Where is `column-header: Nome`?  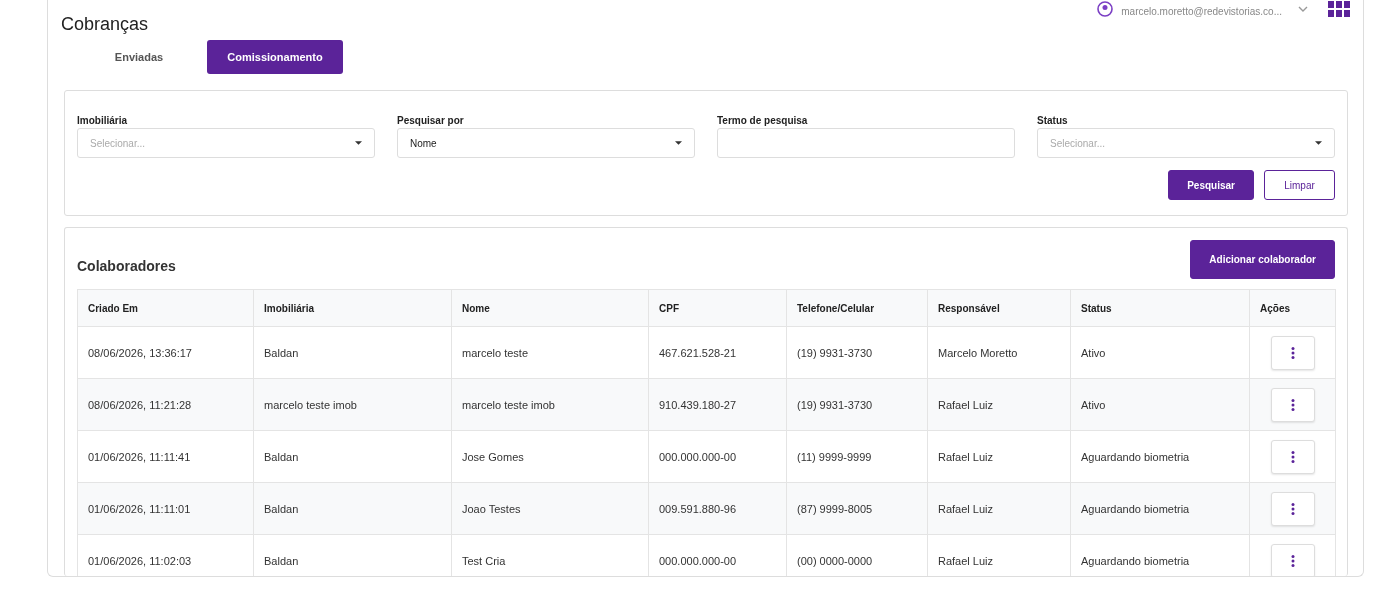
column-header: Nome is located at coordinates (550, 308).